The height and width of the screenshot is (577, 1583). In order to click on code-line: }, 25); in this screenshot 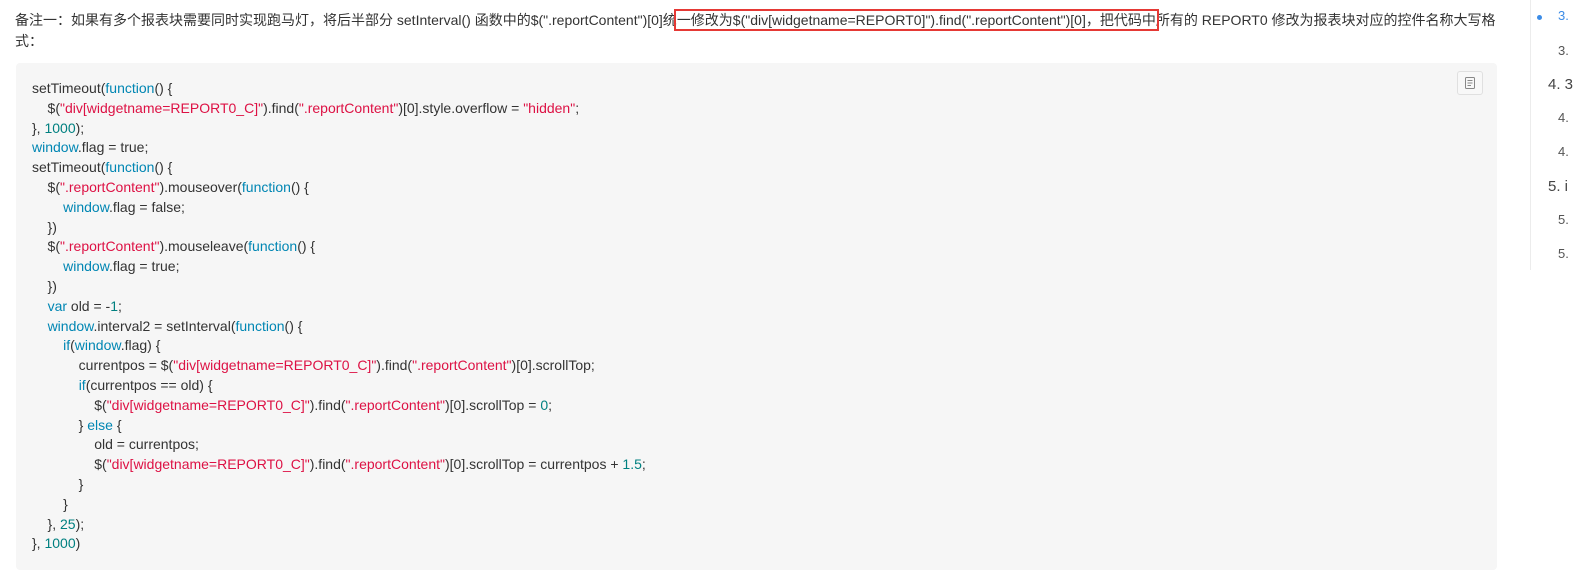, I will do `click(764, 525)`.